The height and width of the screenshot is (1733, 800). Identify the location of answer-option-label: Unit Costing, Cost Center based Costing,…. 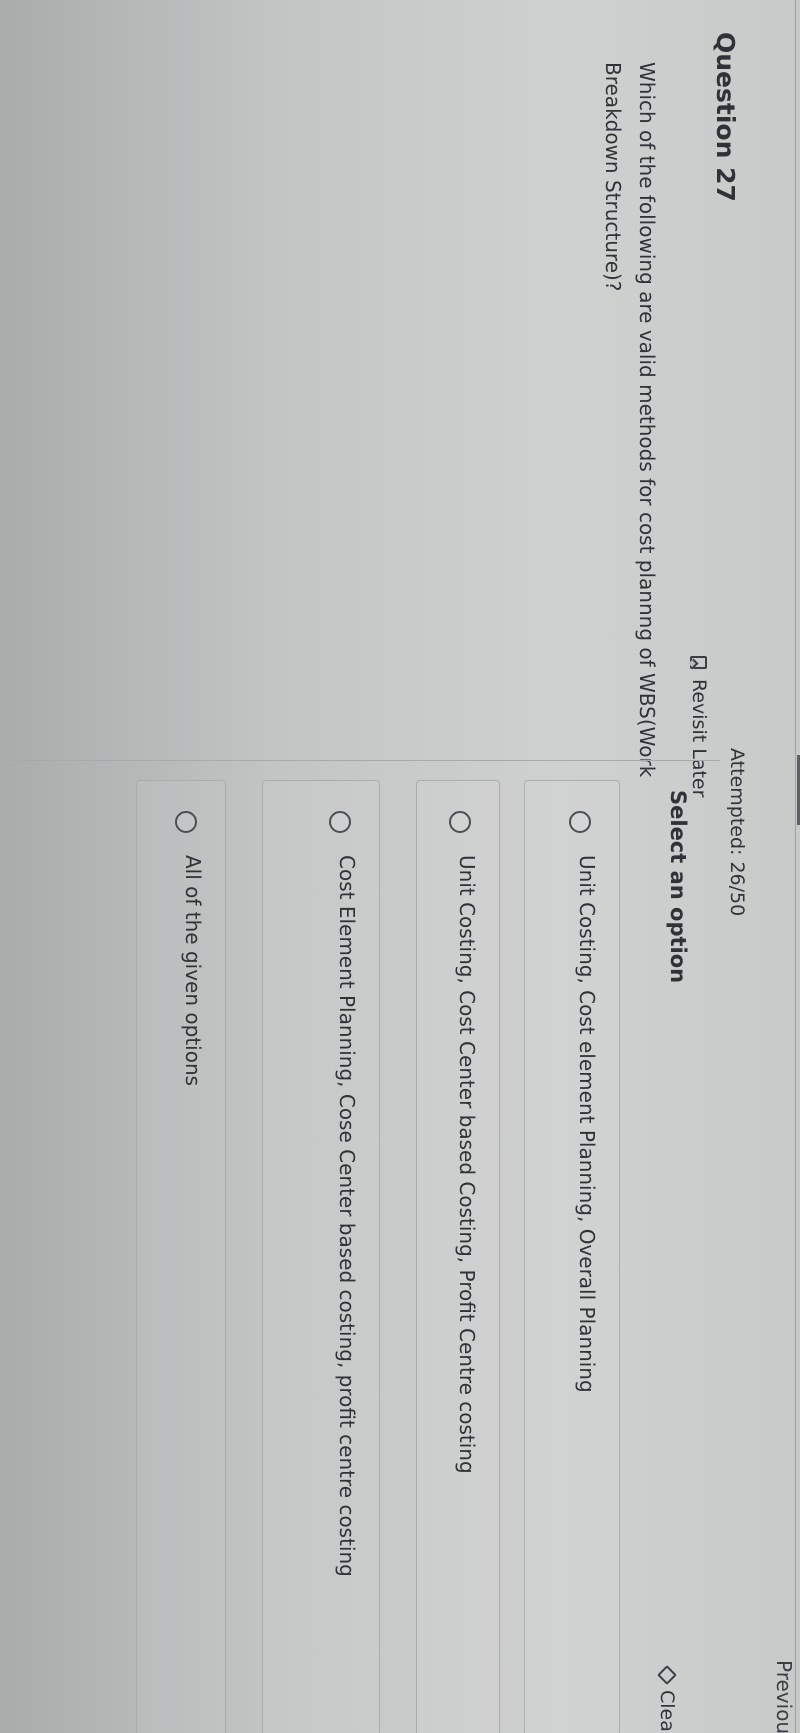
(467, 1164).